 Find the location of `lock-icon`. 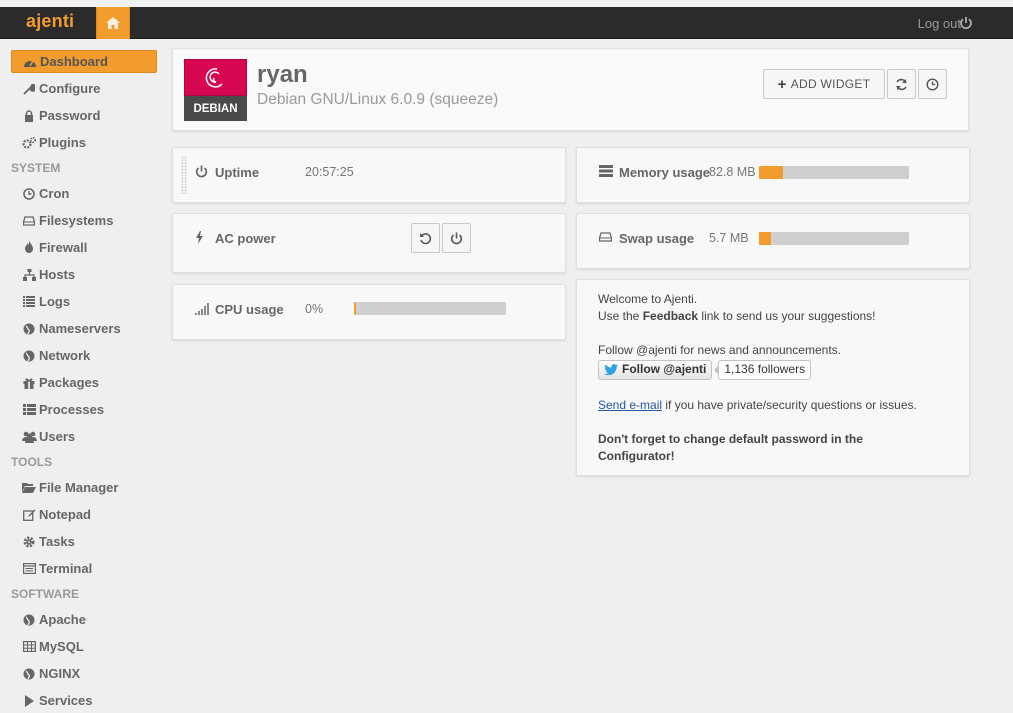

lock-icon is located at coordinates (29, 116).